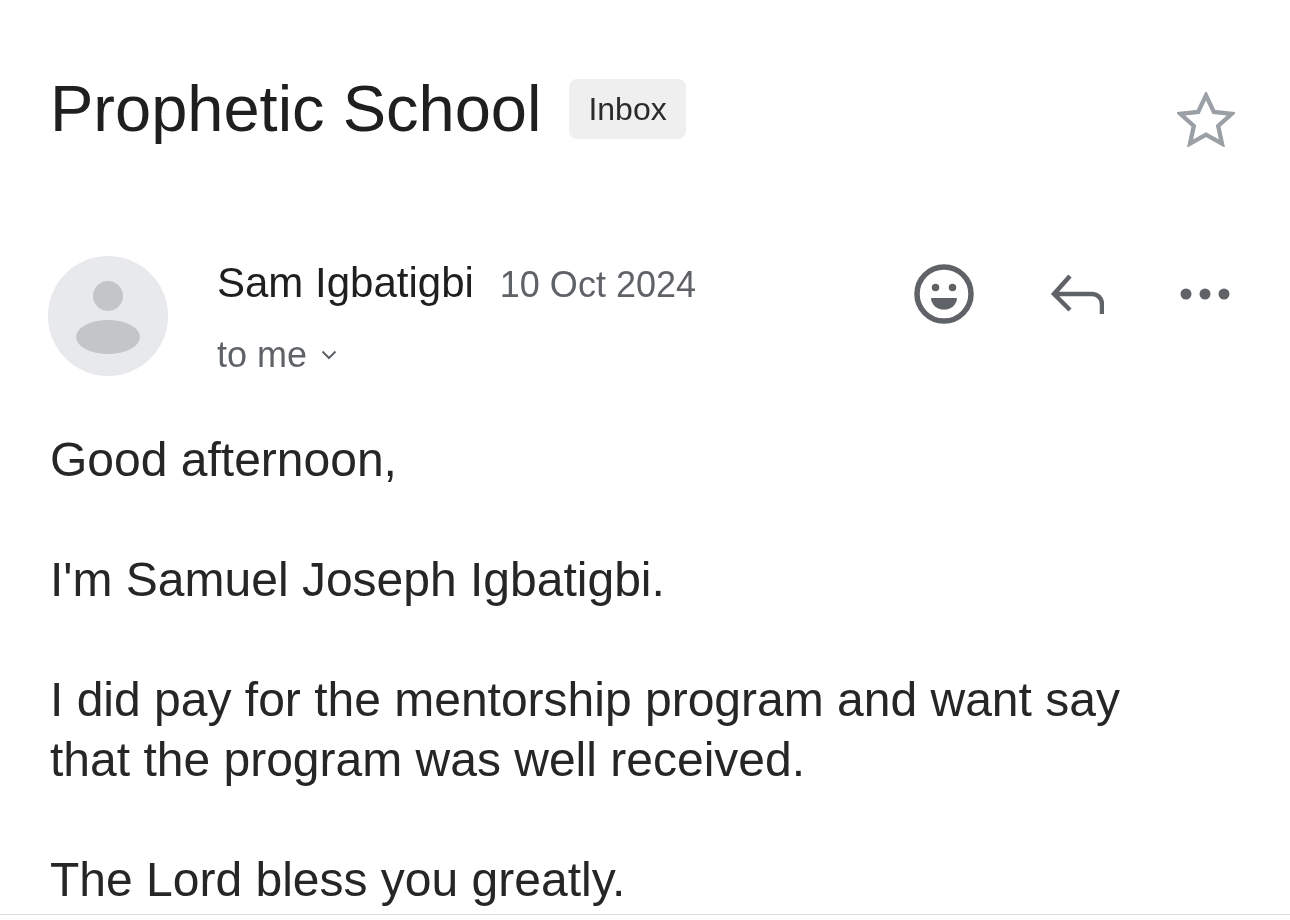 The height and width of the screenshot is (920, 1290). I want to click on message-paragraph: I did pay for the mentorship program and want say that the program was well received., so click(585, 730).